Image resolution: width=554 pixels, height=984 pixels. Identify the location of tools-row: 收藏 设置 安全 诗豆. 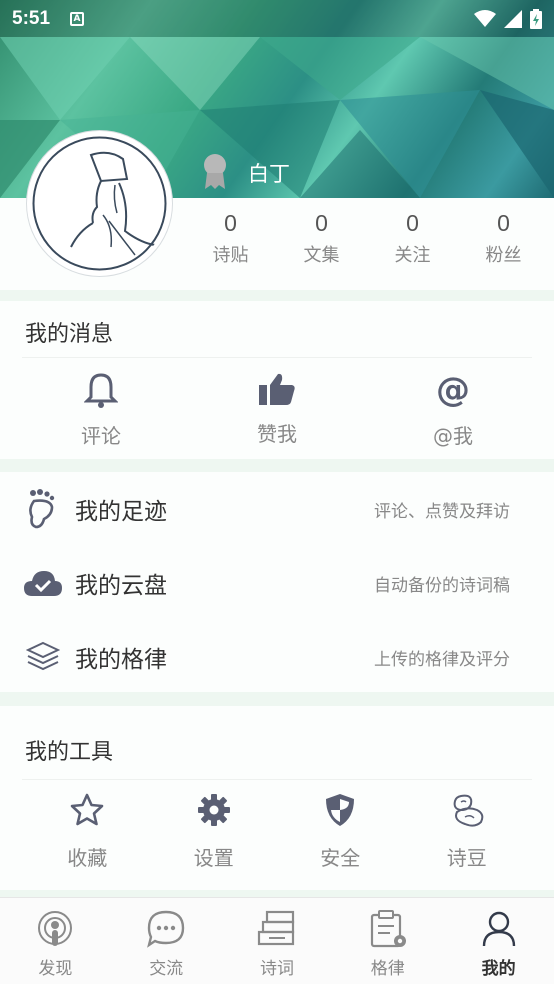
(277, 831).